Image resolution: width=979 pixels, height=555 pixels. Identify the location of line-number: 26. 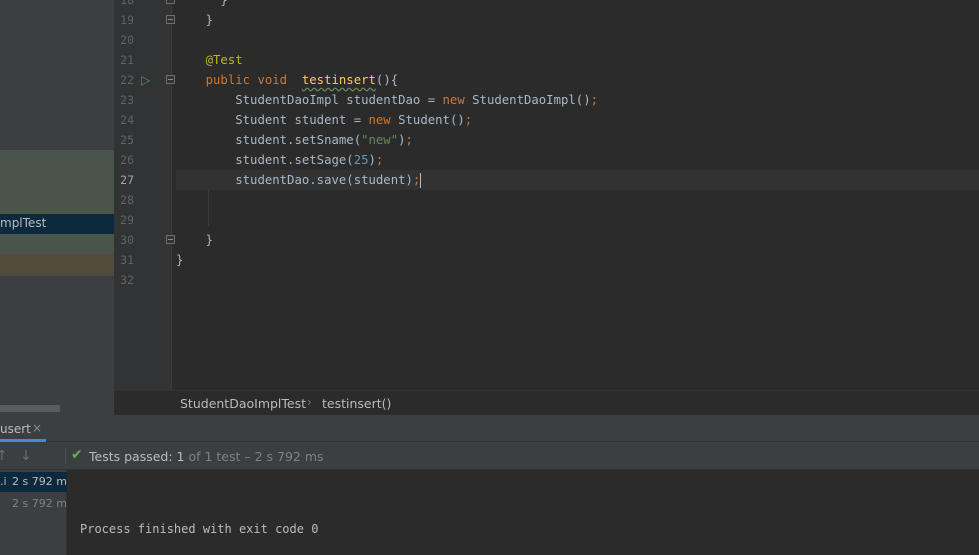
(127, 160).